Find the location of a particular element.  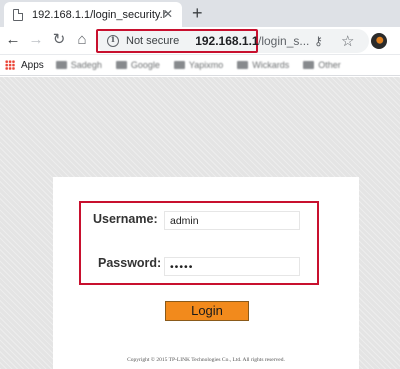

url-host: 192.168.1.1 is located at coordinates (226, 41).